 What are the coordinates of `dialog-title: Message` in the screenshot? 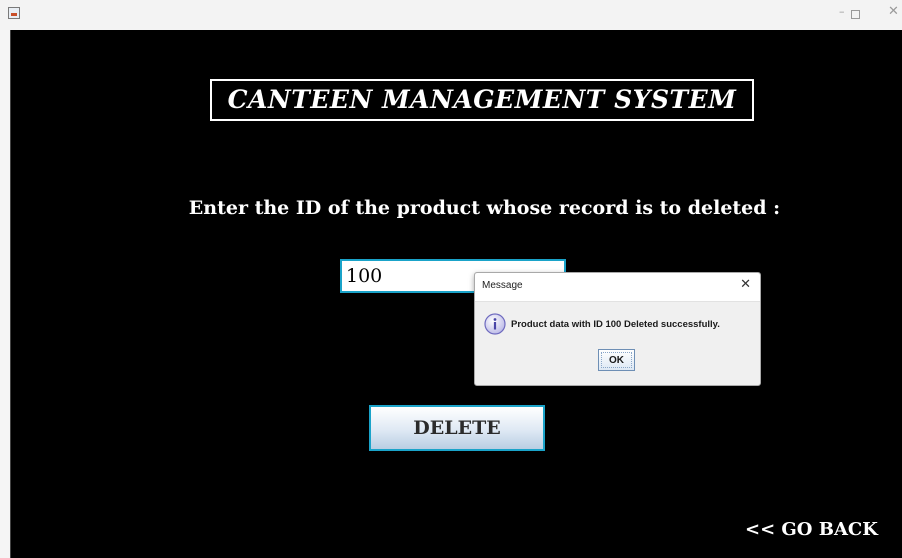 It's located at (502, 285).